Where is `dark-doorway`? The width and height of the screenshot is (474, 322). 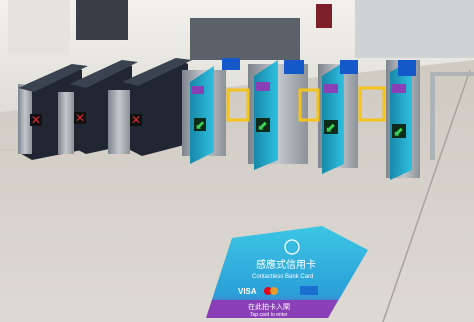
dark-doorway is located at coordinates (102, 20).